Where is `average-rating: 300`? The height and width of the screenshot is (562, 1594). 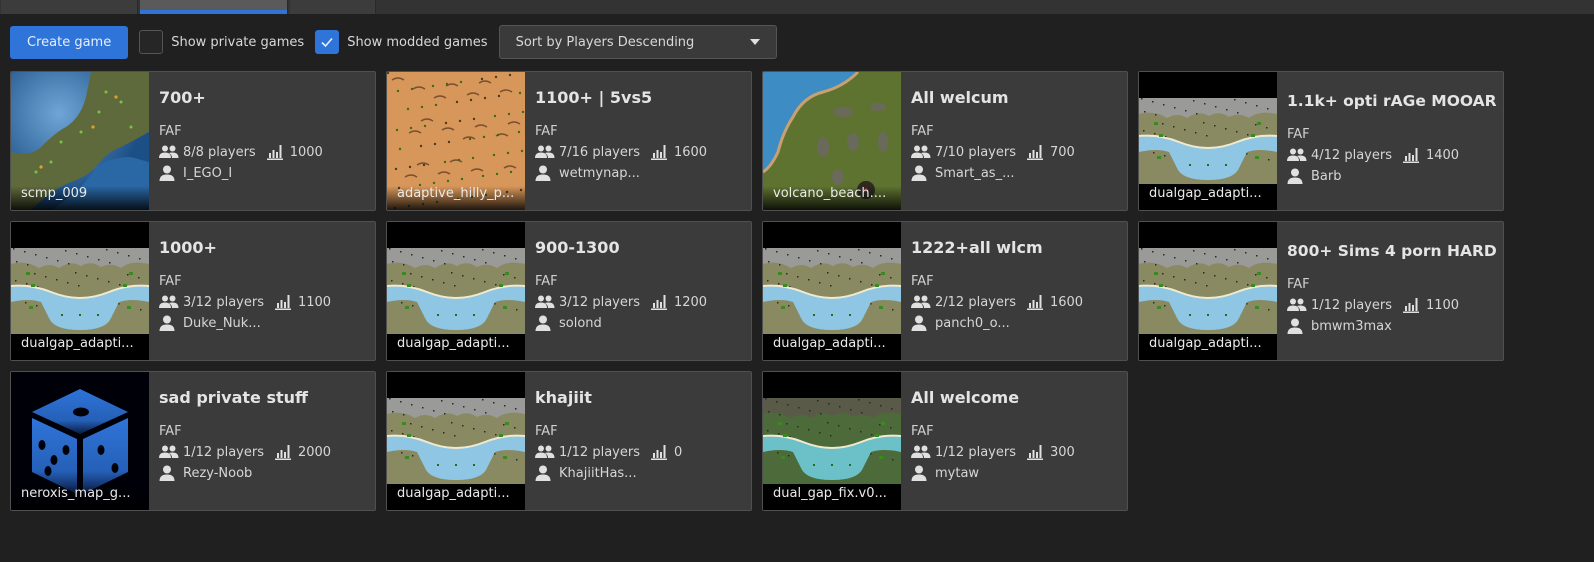
average-rating: 300 is located at coordinates (1062, 452).